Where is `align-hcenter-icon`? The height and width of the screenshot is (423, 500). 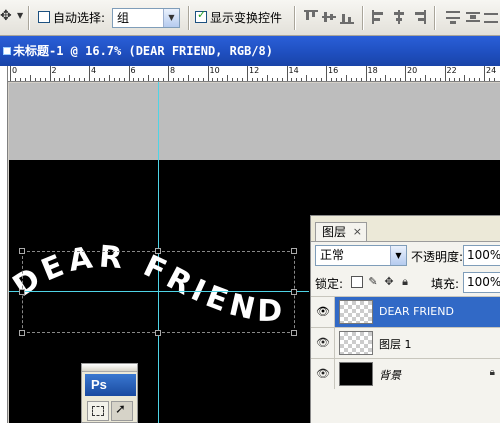
align-hcenter-icon is located at coordinates (399, 17).